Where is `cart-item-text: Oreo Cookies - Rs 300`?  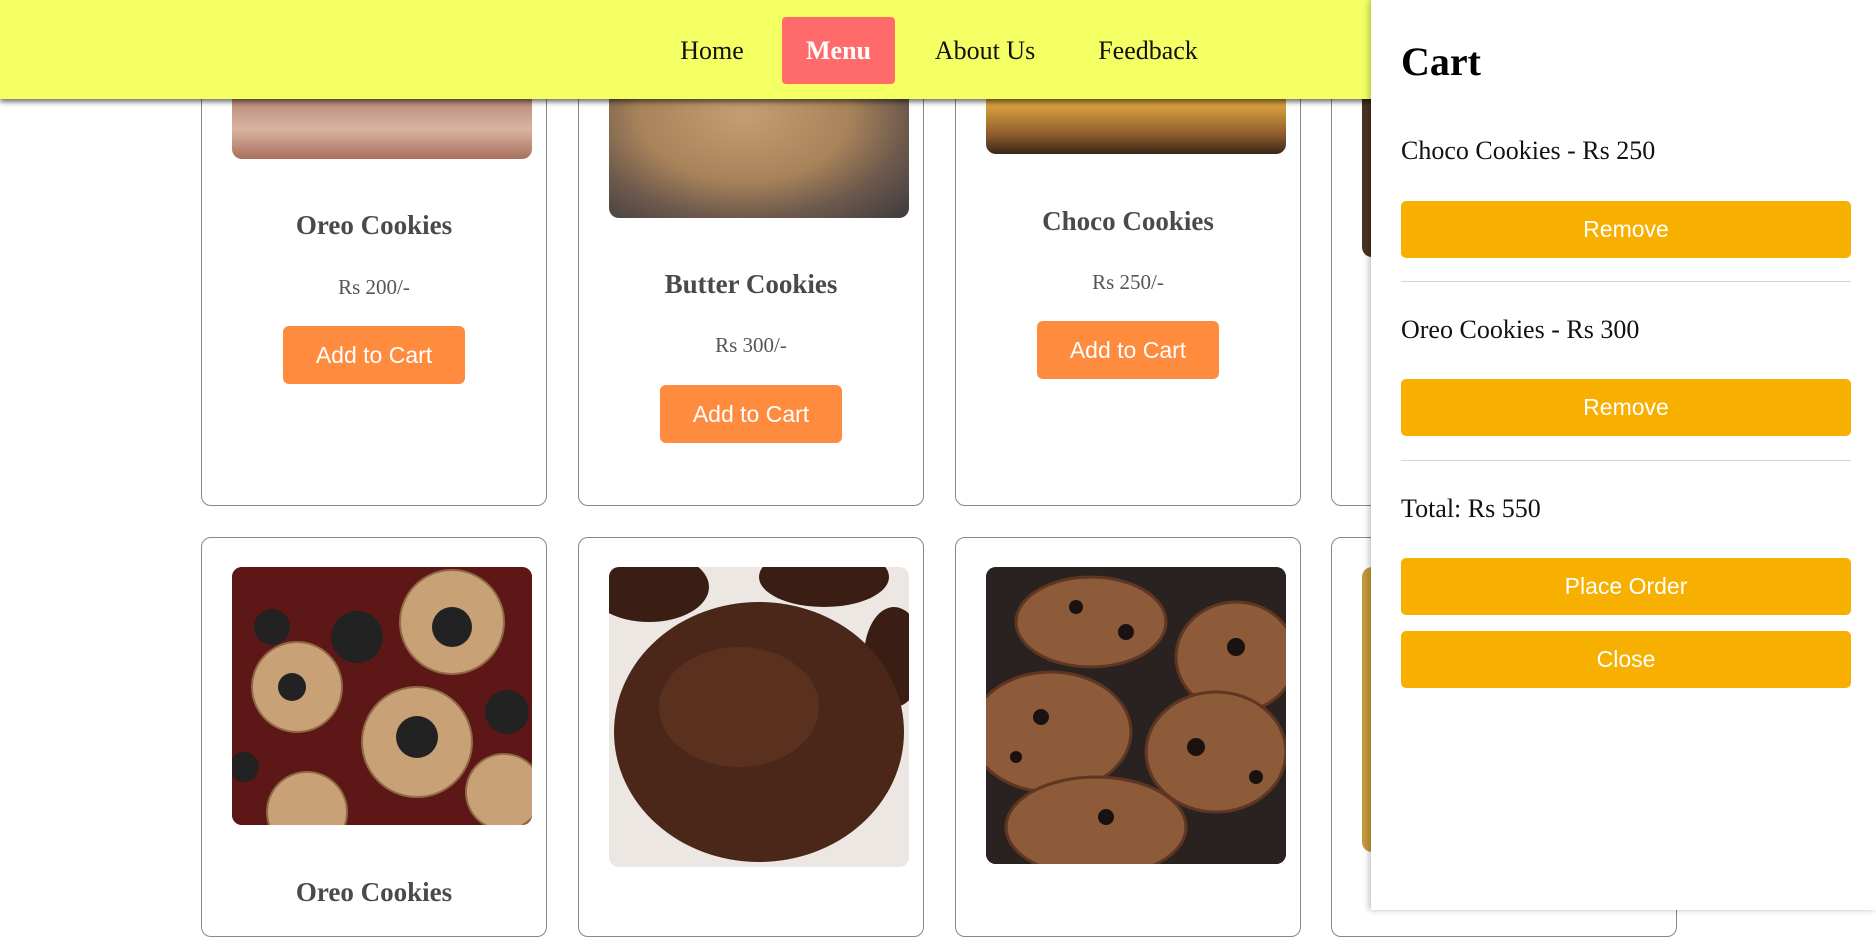
cart-item-text: Oreo Cookies - Rs 300 is located at coordinates (1520, 329).